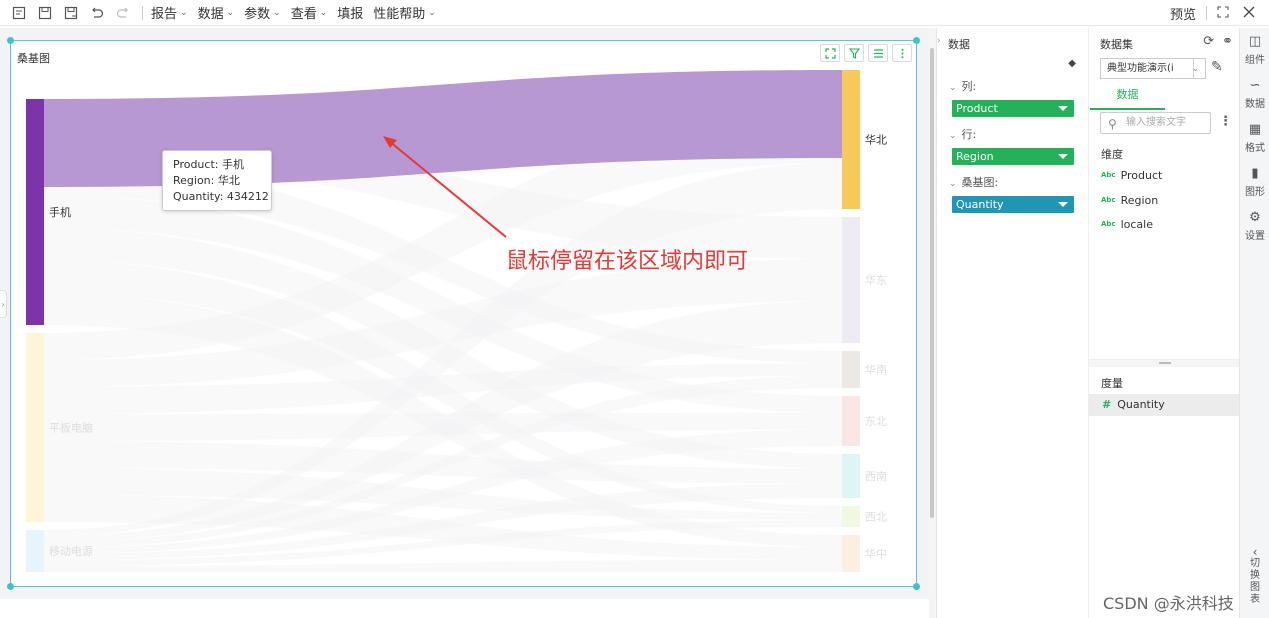 The width and height of the screenshot is (1269, 618). What do you see at coordinates (1136, 224) in the screenshot?
I see `dimension-label: locale` at bounding box center [1136, 224].